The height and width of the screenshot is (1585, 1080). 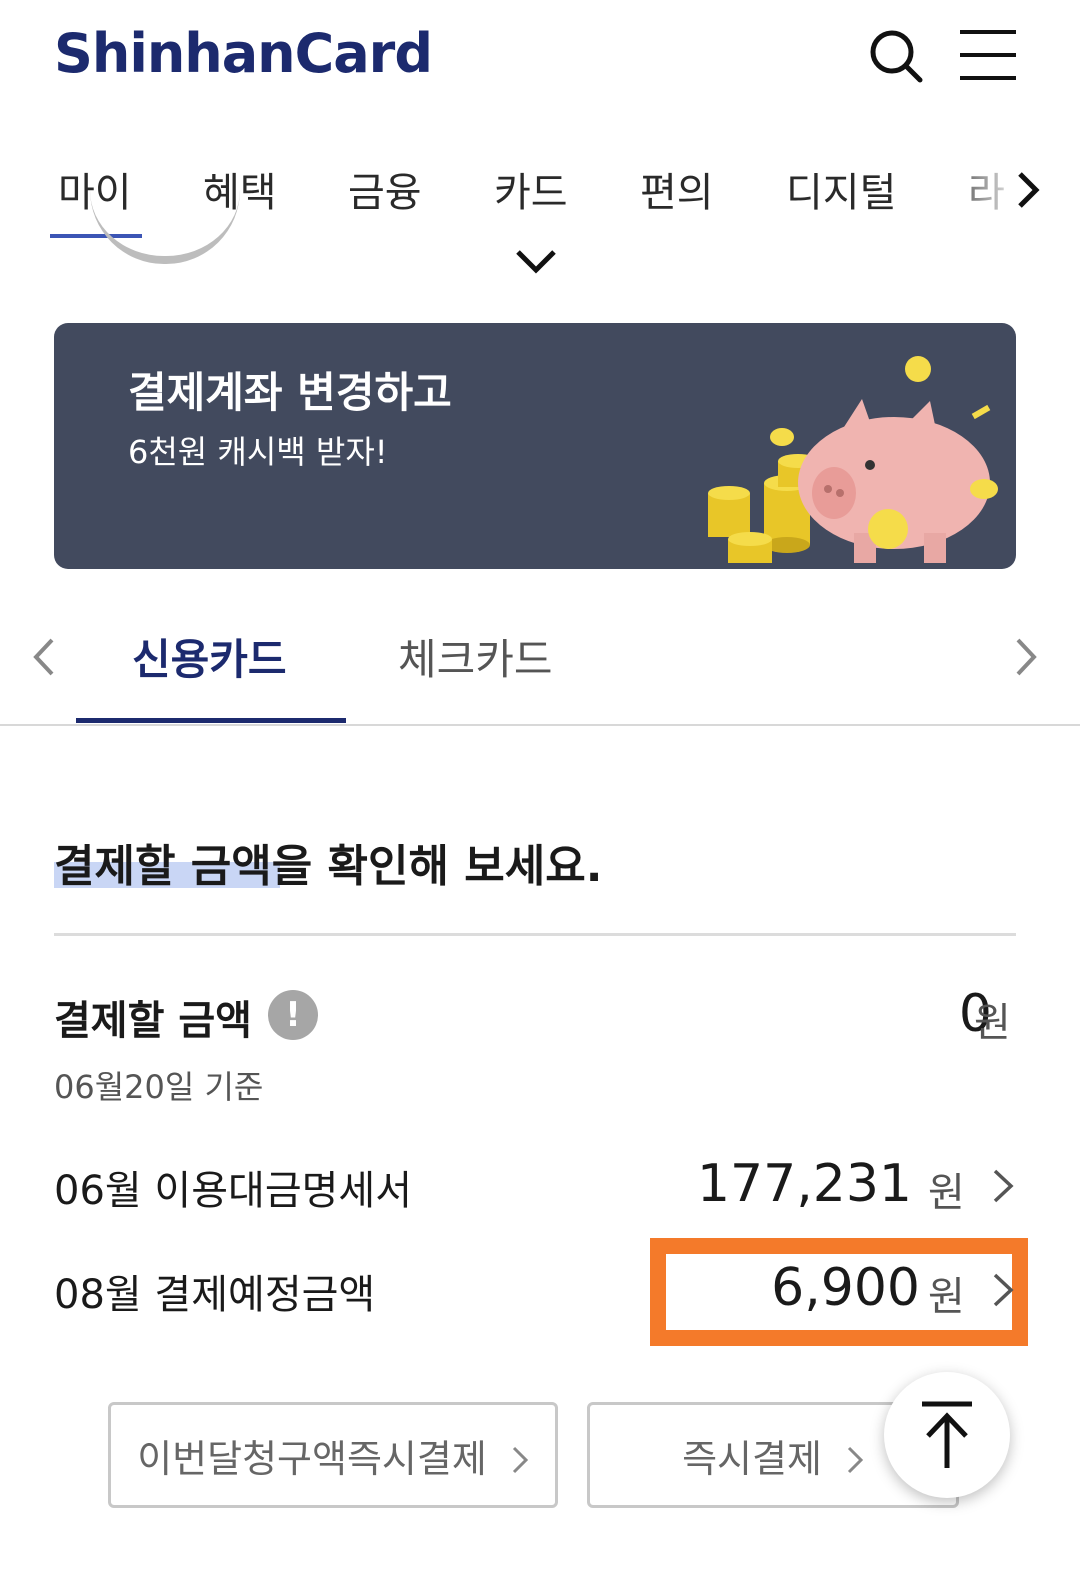 What do you see at coordinates (328, 866) in the screenshot?
I see `section-title: 결제할 금액을 확인해 보세요.` at bounding box center [328, 866].